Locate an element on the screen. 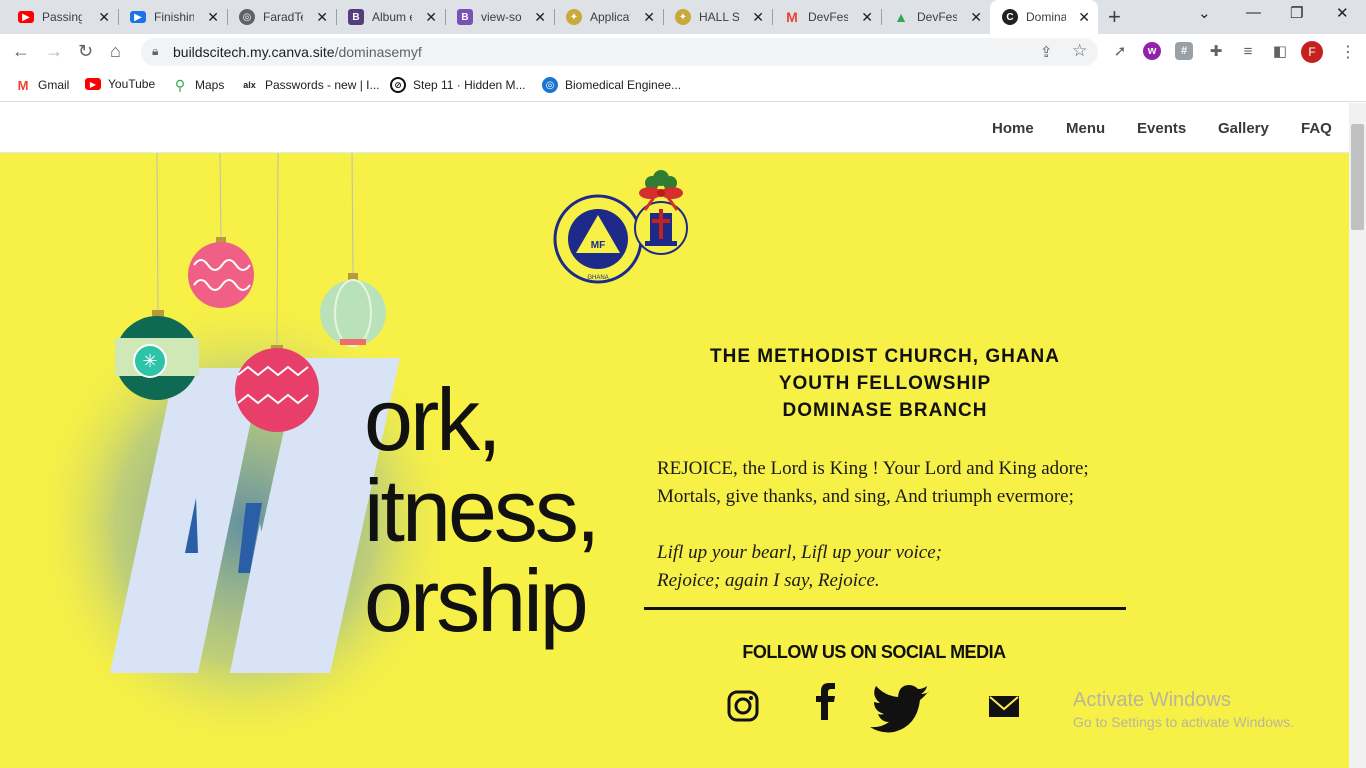  twitter-icon is located at coordinates (899, 709).